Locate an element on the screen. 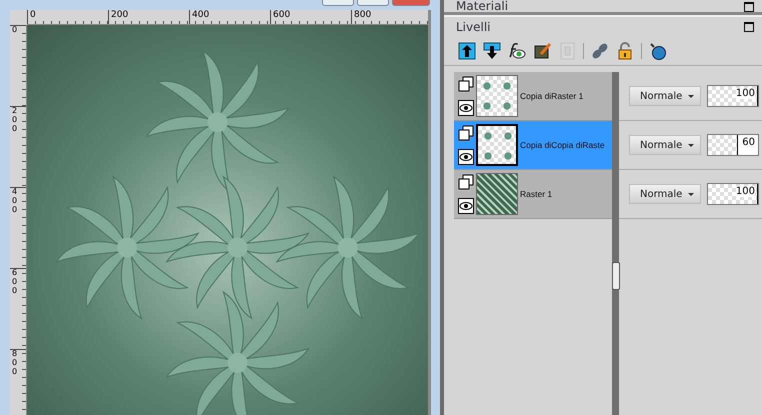 The width and height of the screenshot is (762, 415). minimize-button is located at coordinates (338, 3).